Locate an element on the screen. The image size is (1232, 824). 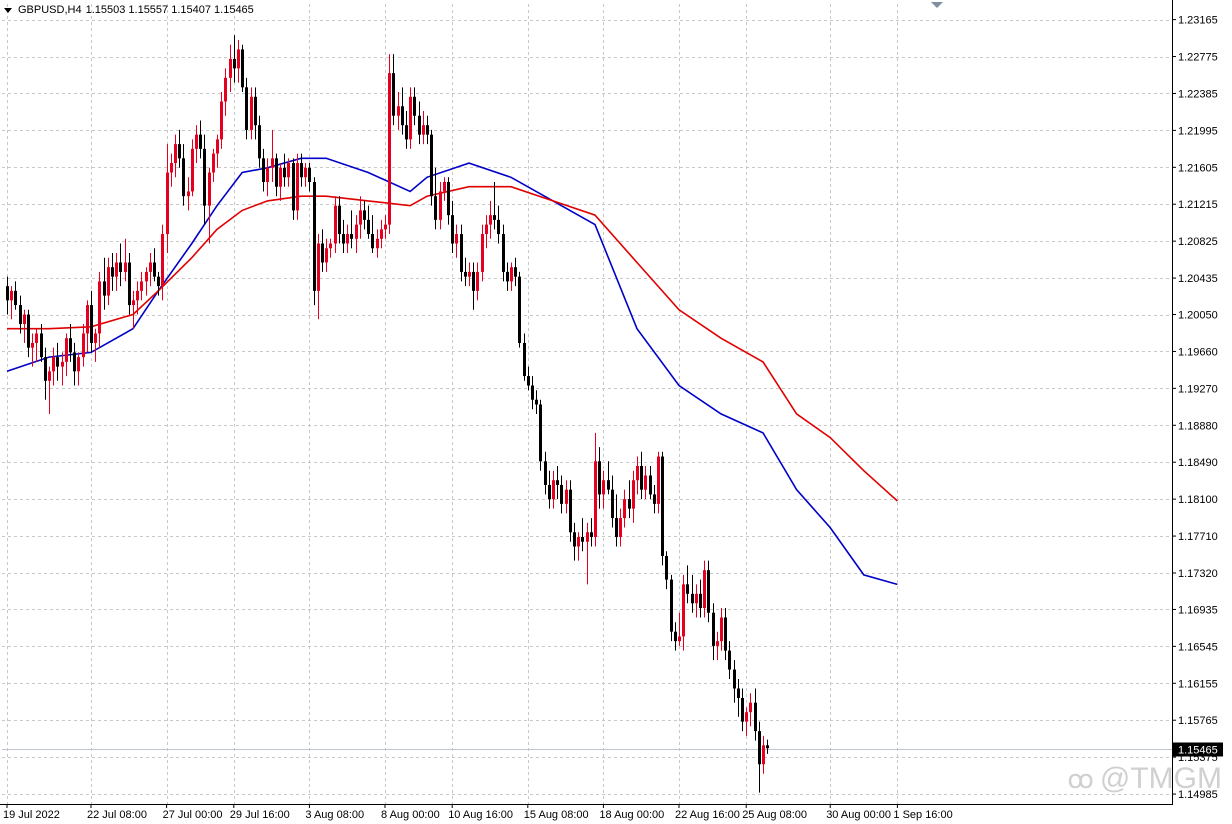
time-tick-label: 22 Jul 08:00 is located at coordinates (117, 815).